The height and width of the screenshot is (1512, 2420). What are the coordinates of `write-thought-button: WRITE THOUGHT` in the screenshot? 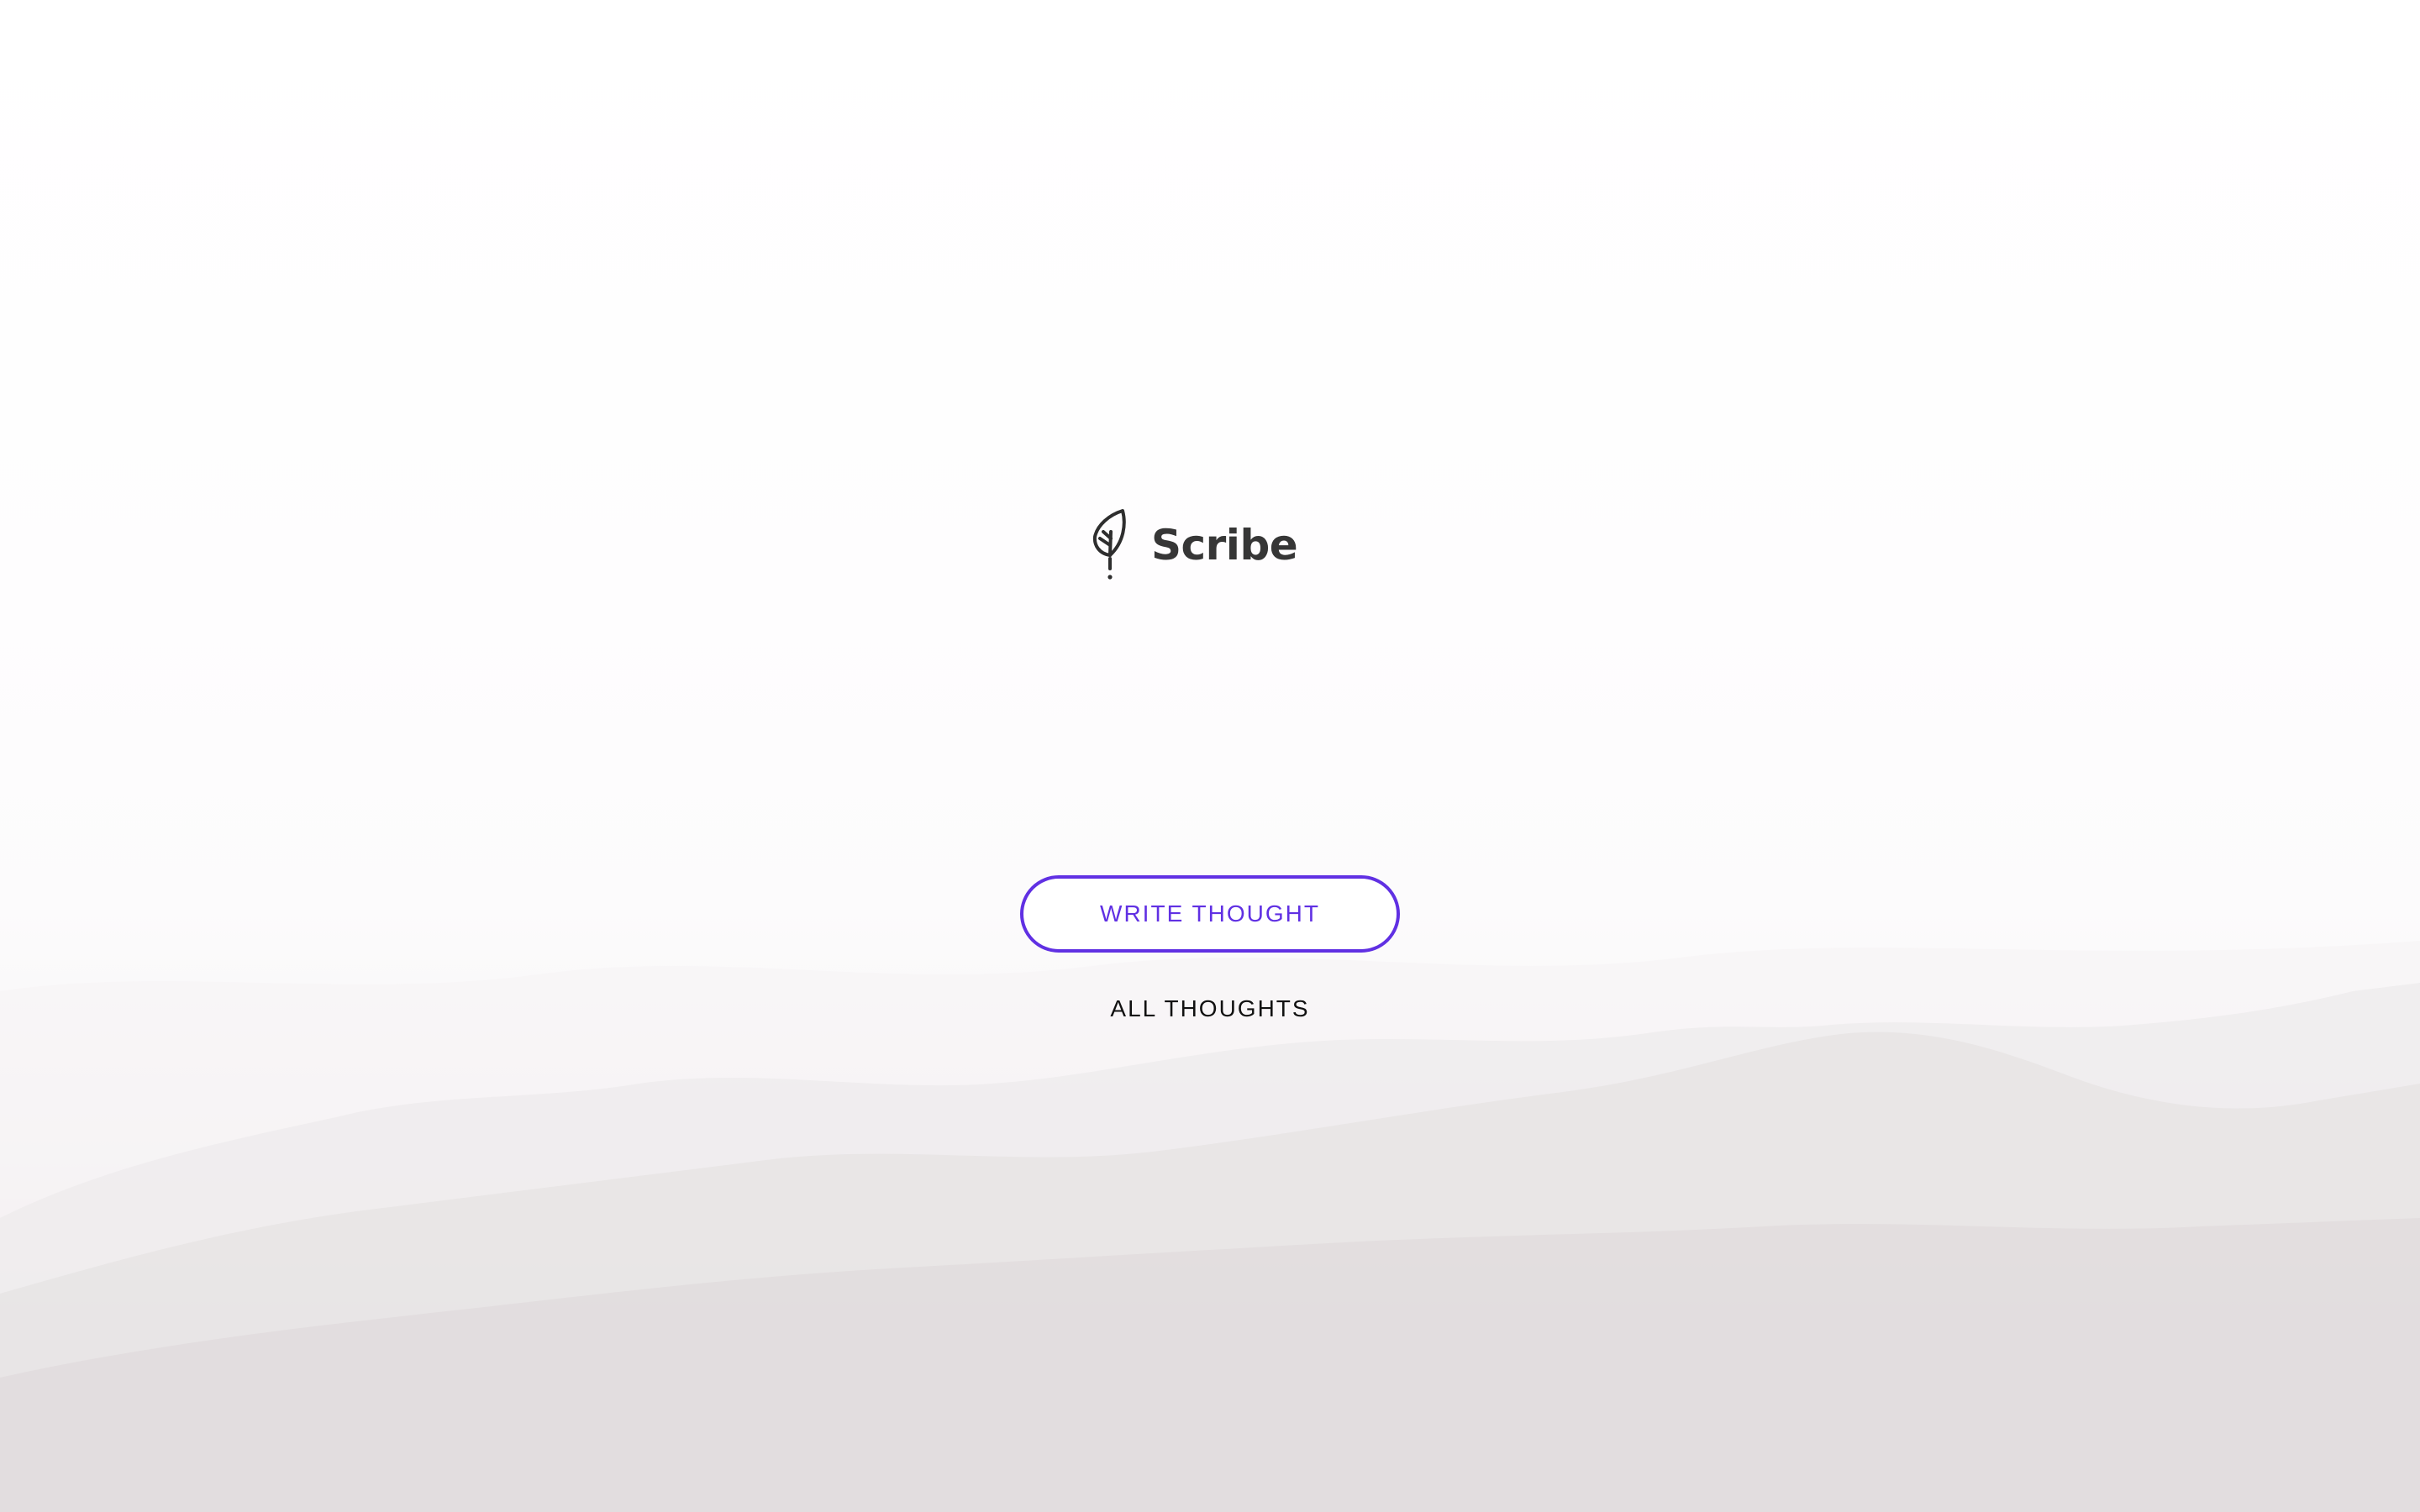 It's located at (1210, 914).